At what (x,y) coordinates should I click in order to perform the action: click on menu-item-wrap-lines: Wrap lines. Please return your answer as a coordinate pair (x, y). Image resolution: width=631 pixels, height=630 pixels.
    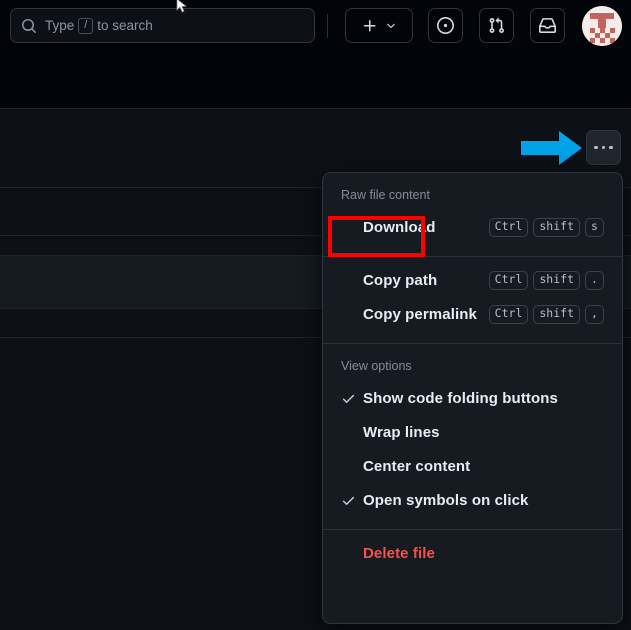
    Looking at the image, I should click on (472, 432).